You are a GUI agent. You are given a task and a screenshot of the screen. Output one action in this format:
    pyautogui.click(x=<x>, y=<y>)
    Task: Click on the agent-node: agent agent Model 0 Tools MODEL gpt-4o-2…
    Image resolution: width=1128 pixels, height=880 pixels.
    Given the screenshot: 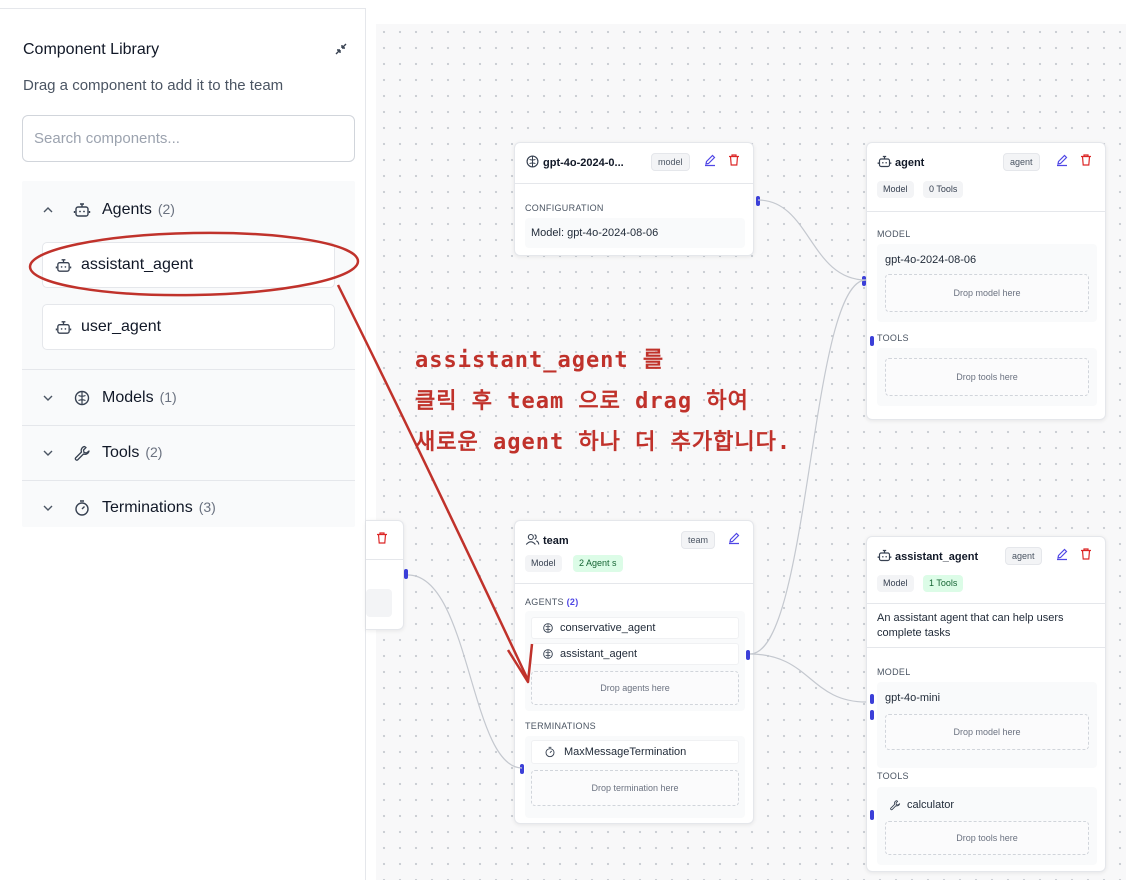 What is the action you would take?
    pyautogui.click(x=986, y=281)
    